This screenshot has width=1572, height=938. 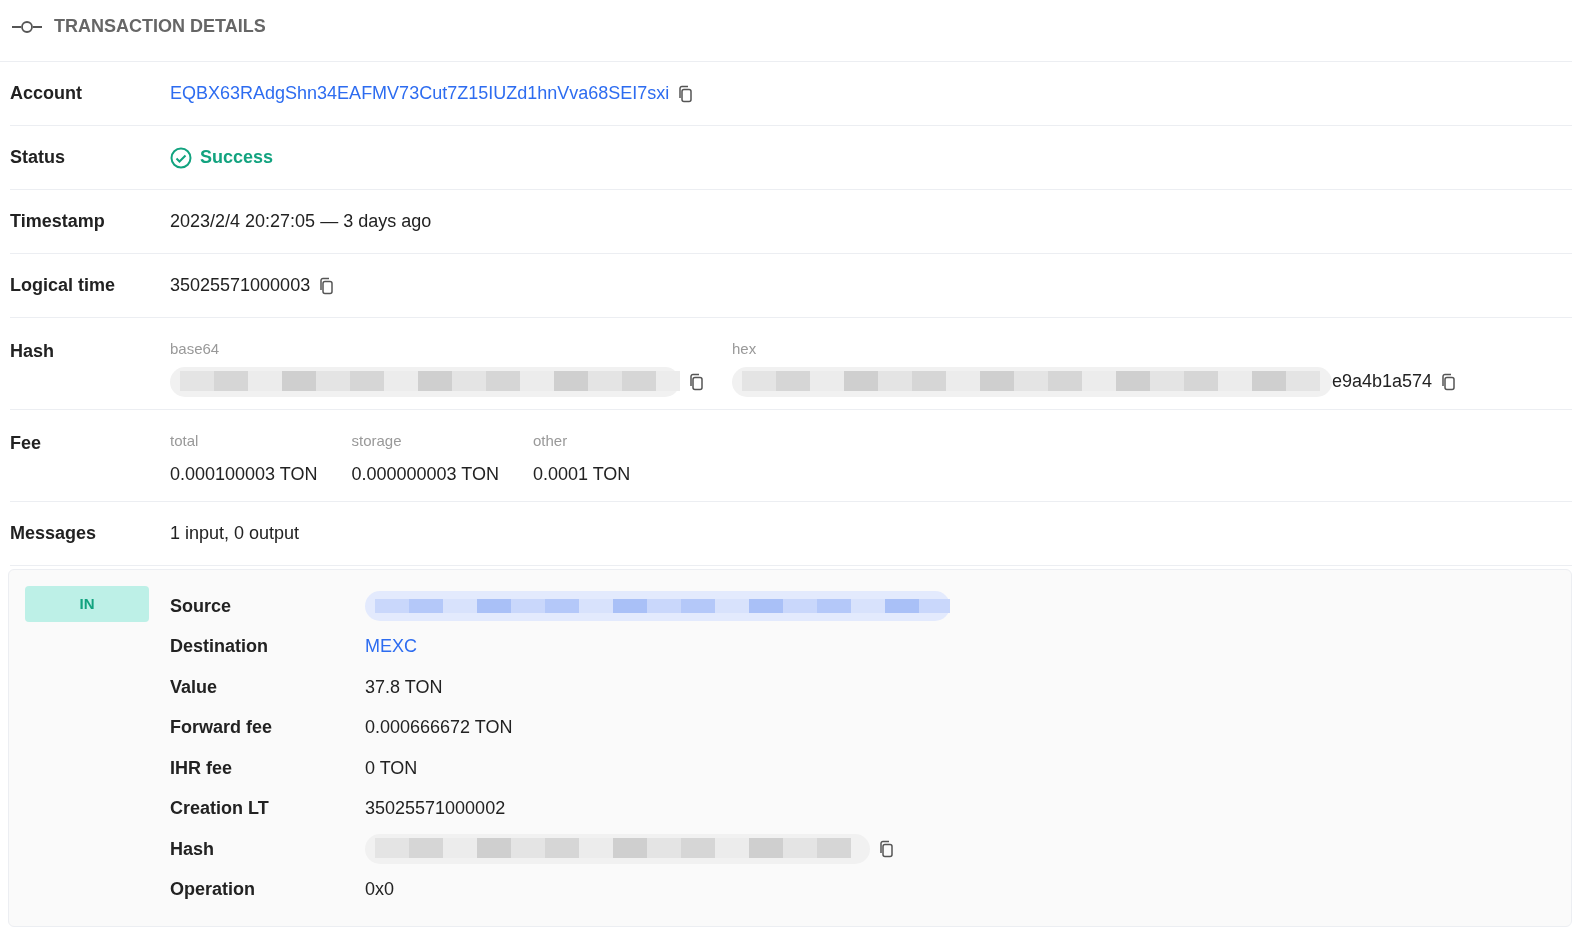 What do you see at coordinates (194, 687) in the screenshot?
I see `field-label: Value` at bounding box center [194, 687].